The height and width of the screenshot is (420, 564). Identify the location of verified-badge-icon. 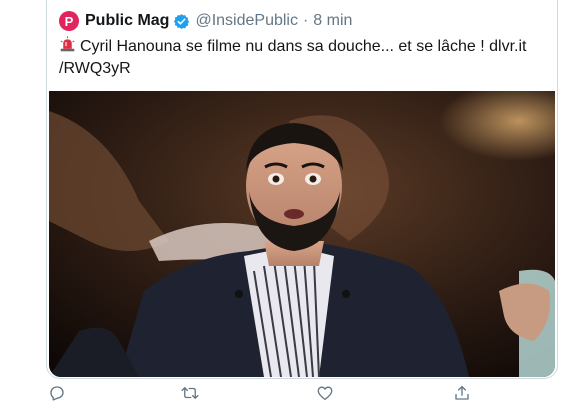
(181, 21).